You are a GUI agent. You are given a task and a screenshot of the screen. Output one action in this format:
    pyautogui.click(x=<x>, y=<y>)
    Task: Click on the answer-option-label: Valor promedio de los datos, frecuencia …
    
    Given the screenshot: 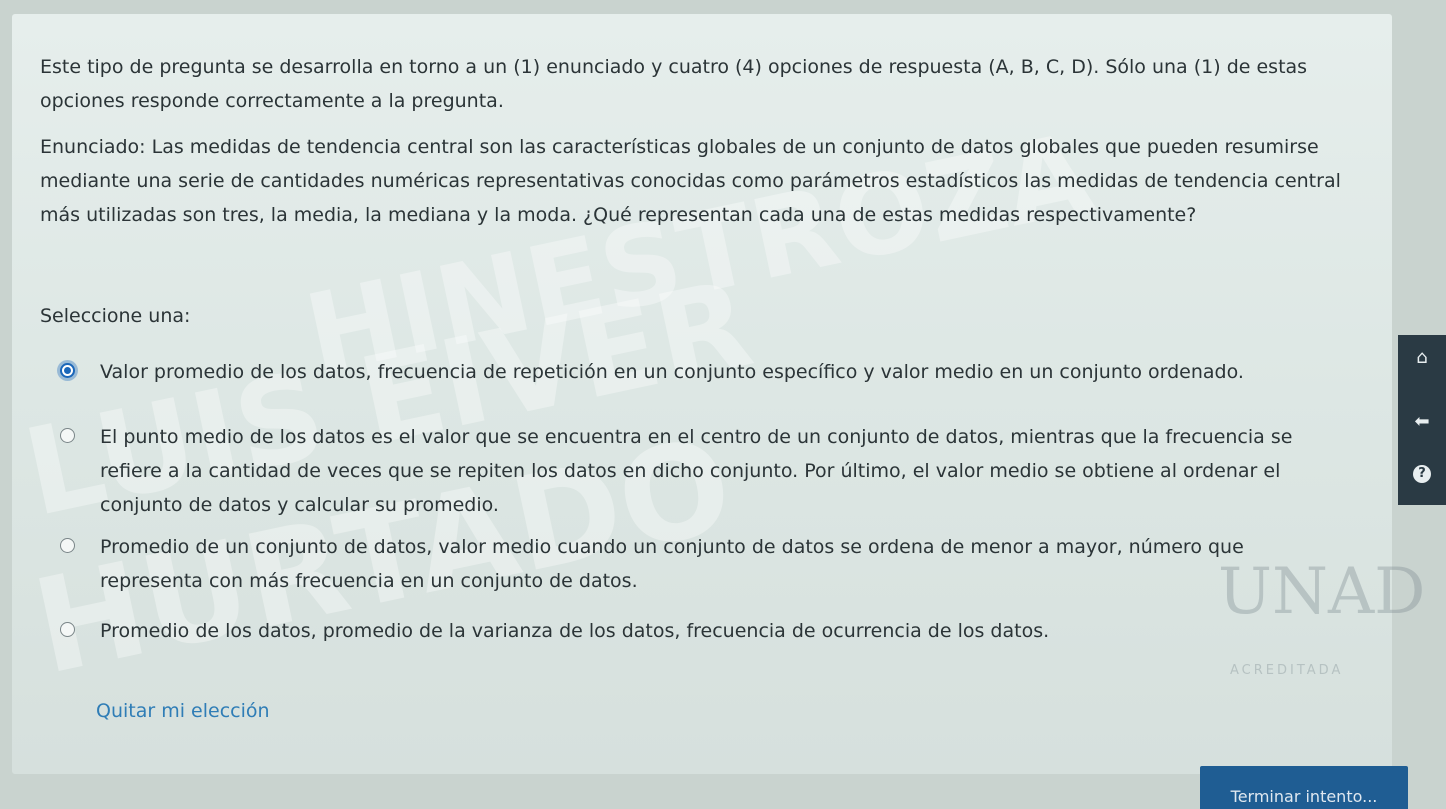 What is the action you would take?
    pyautogui.click(x=725, y=372)
    